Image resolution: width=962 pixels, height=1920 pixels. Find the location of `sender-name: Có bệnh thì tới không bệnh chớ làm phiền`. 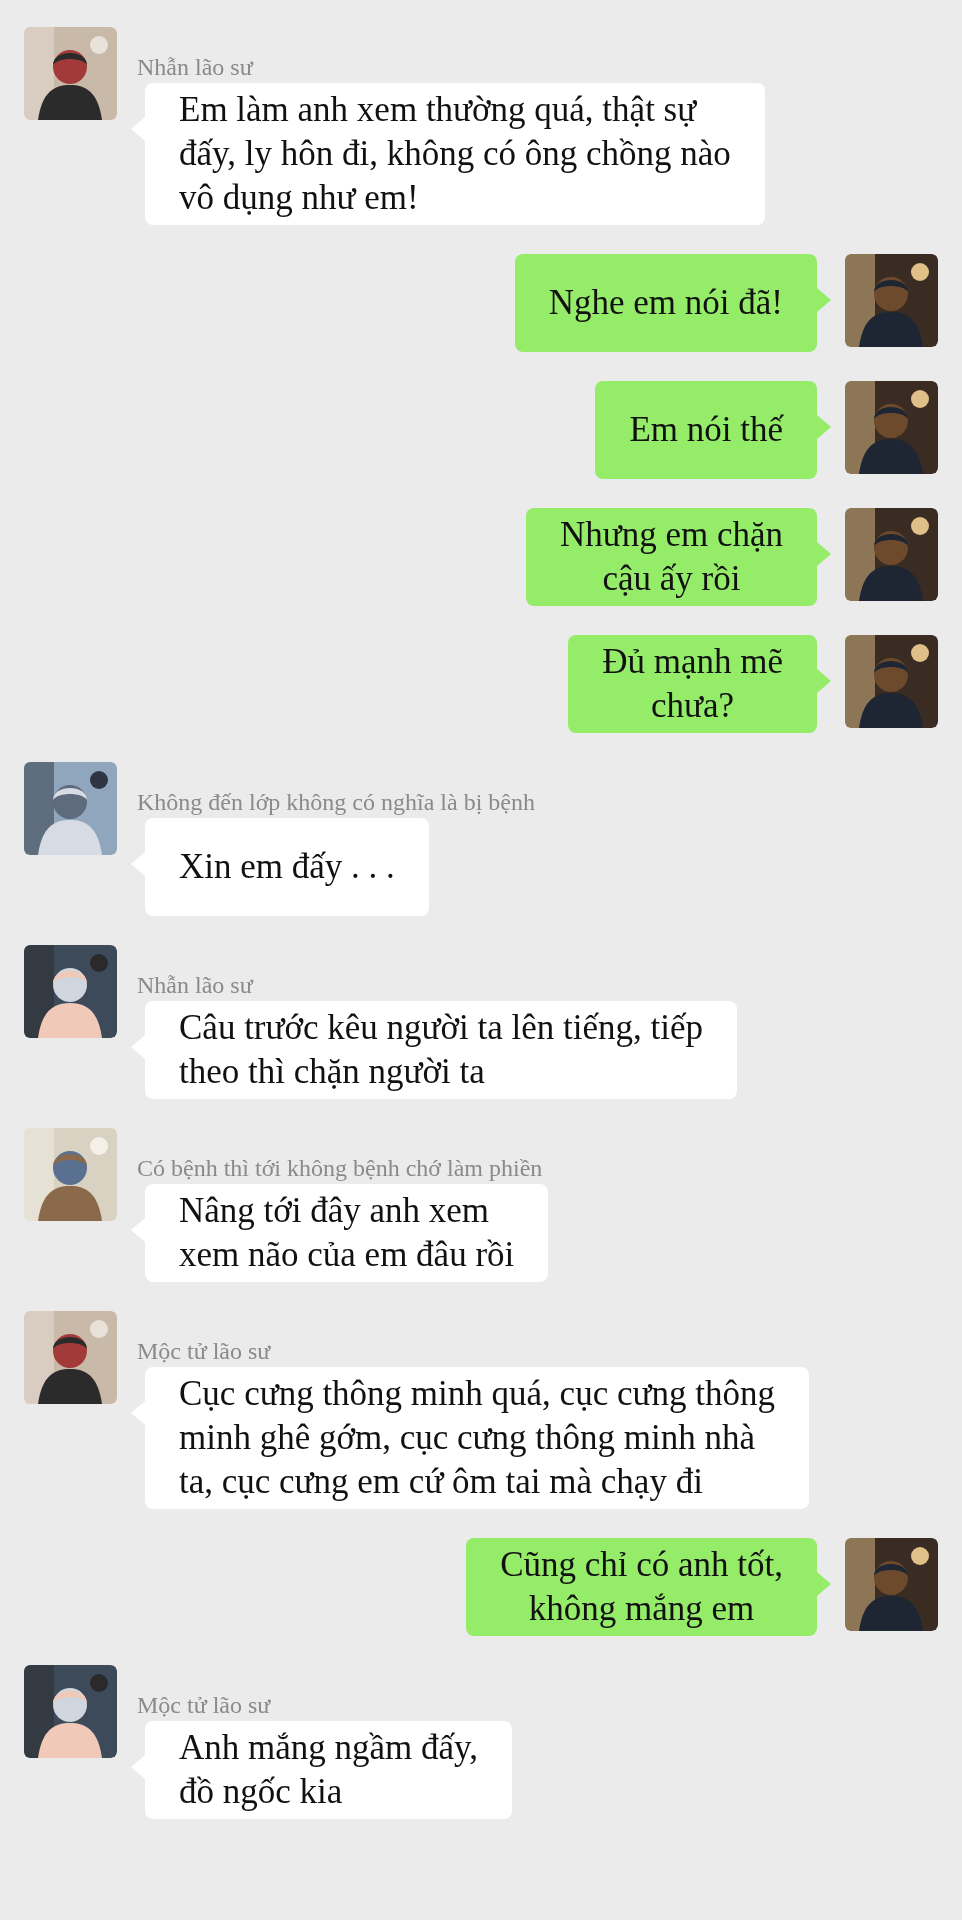

sender-name: Có bệnh thì tới không bệnh chớ làm phiền is located at coordinates (340, 1168).